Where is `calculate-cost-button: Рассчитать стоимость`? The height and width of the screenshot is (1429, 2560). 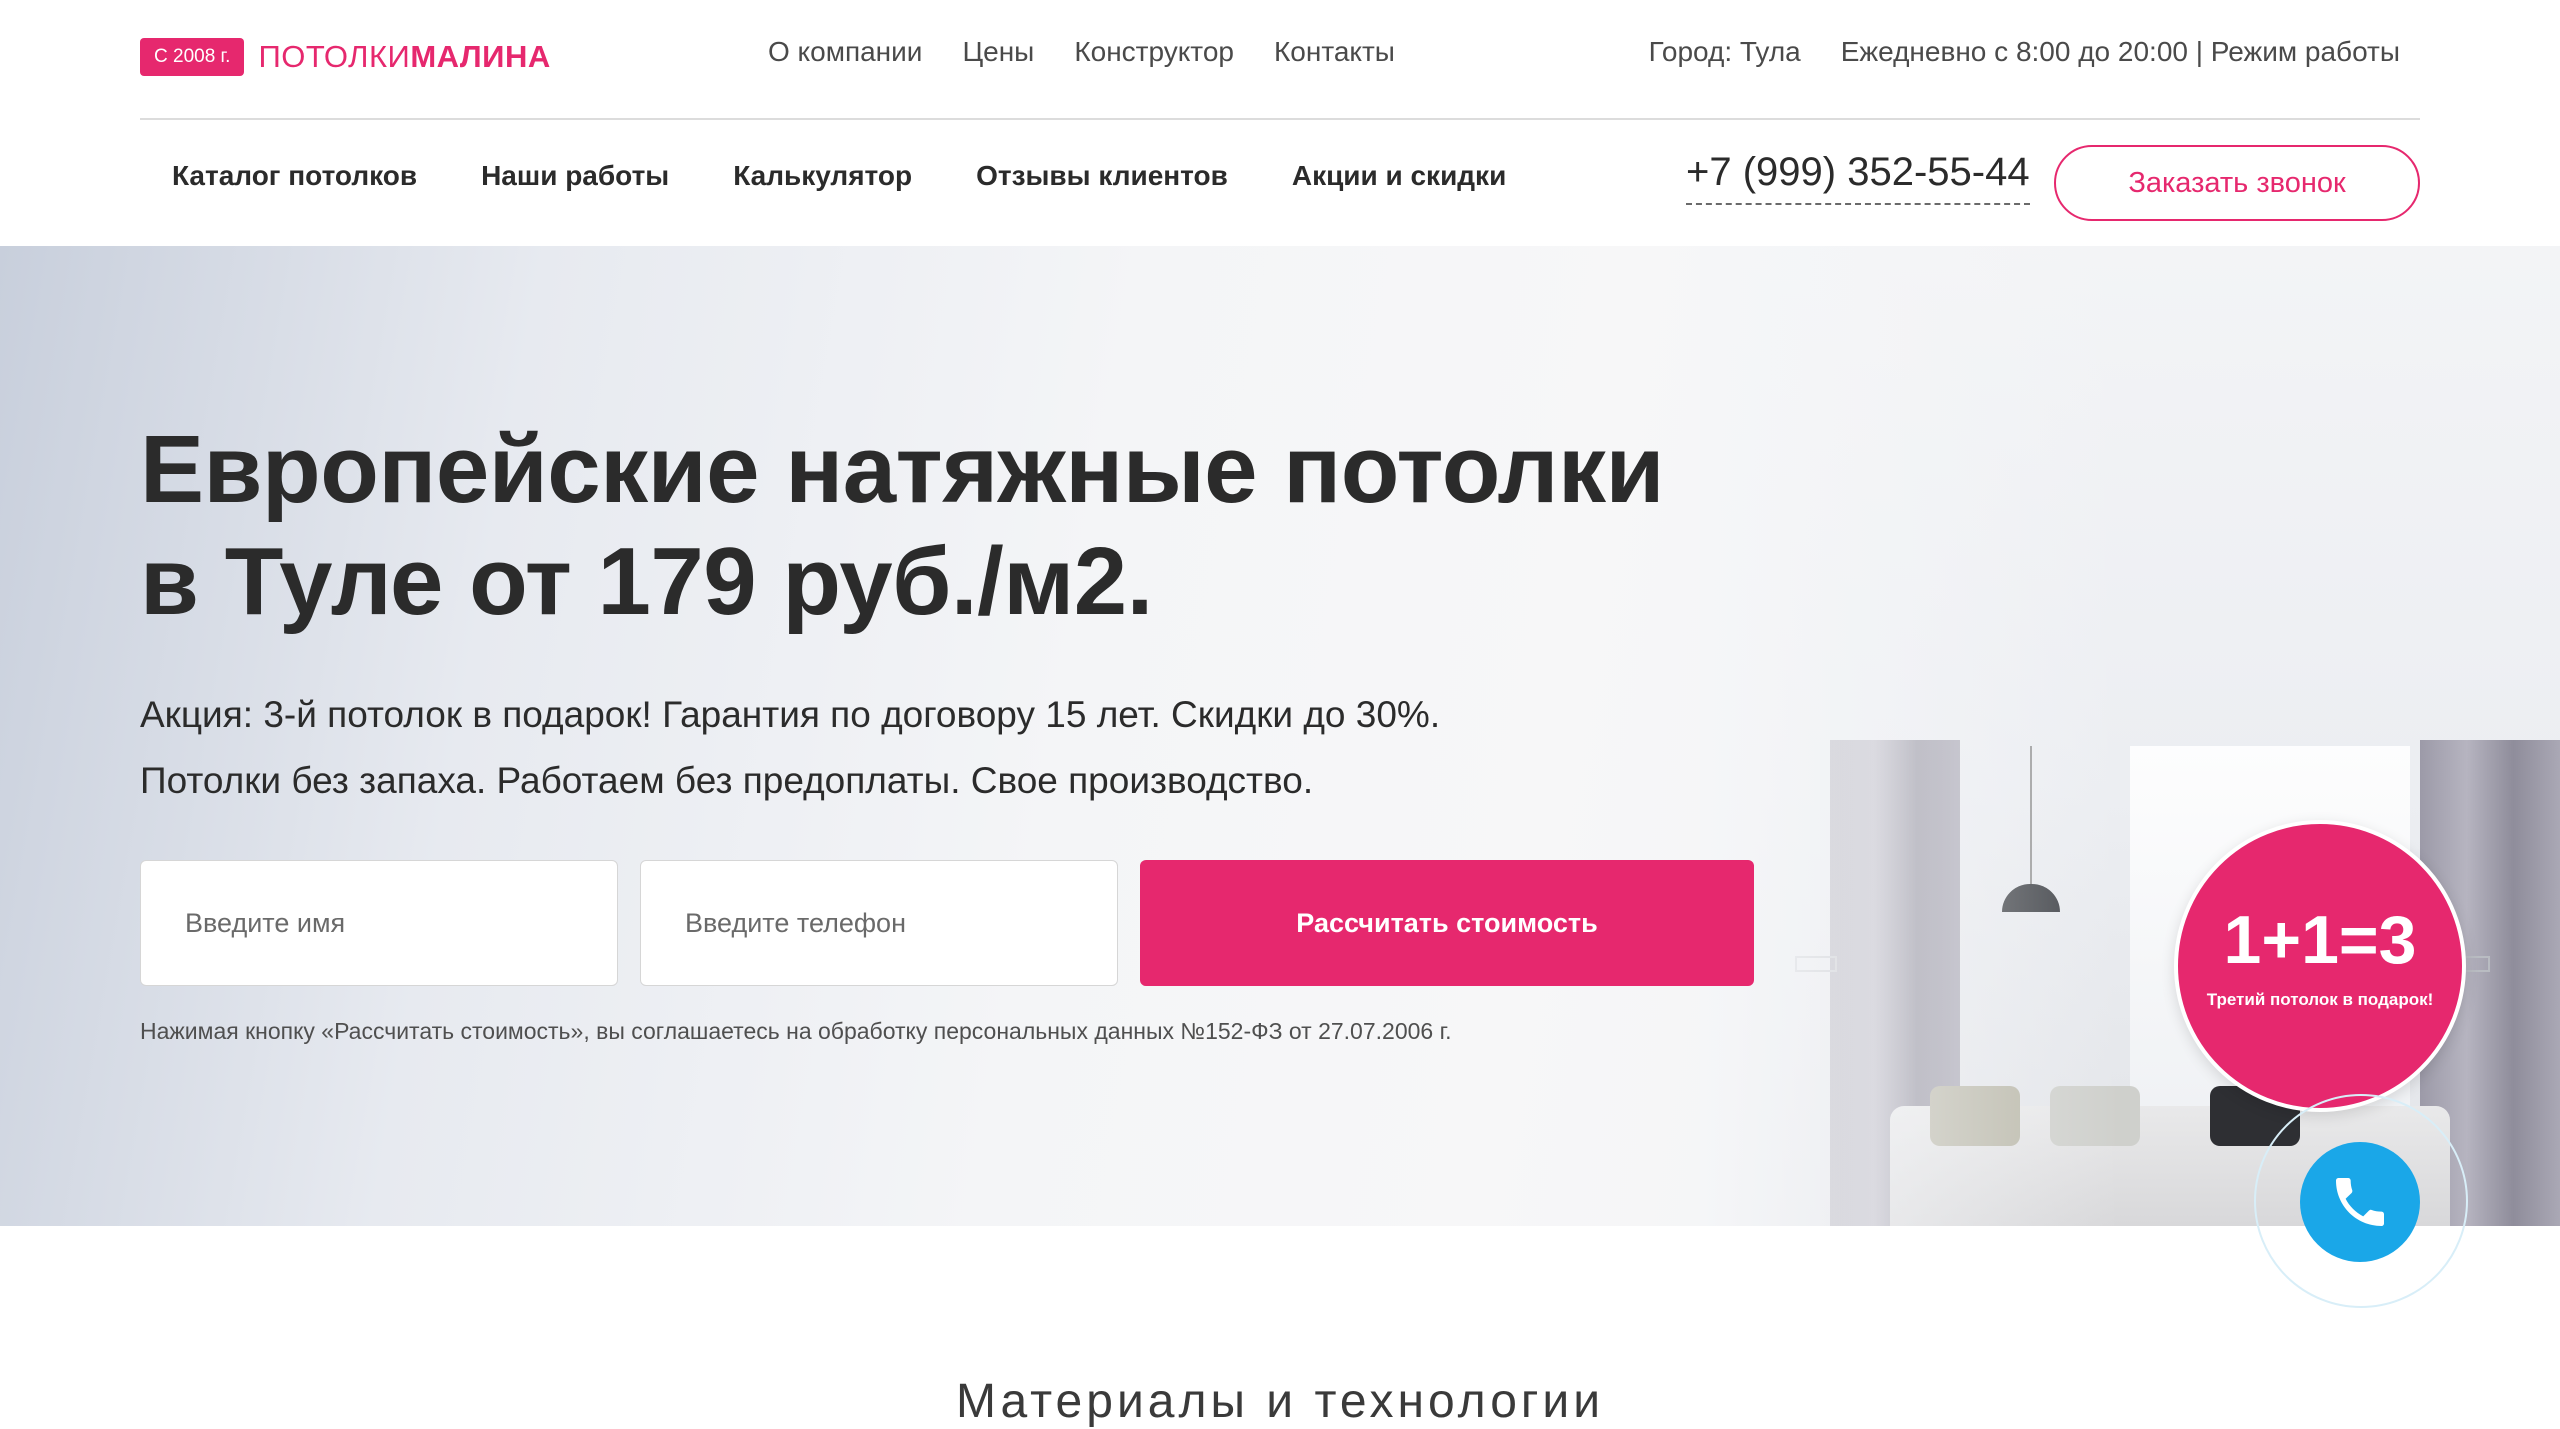
calculate-cost-button: Рассчитать стоимость is located at coordinates (1447, 923).